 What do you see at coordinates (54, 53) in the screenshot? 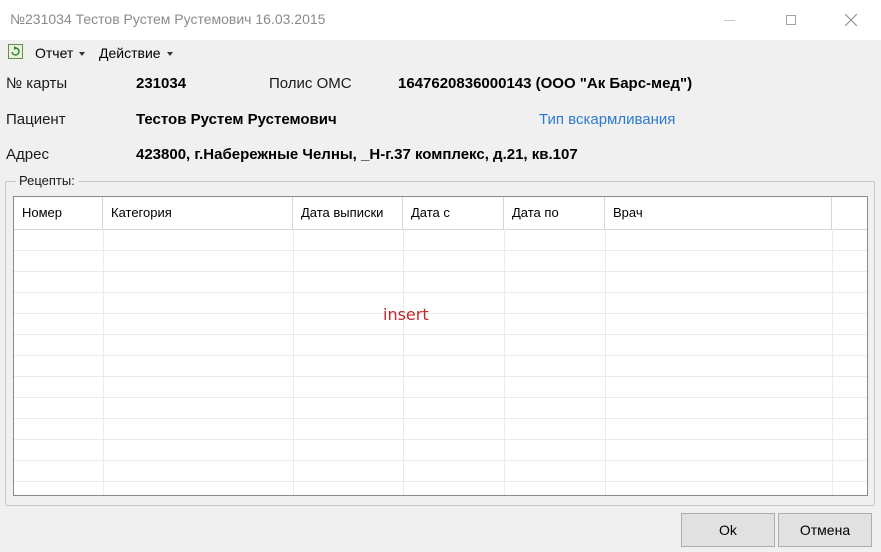
I see `menu-report-label: Отчет` at bounding box center [54, 53].